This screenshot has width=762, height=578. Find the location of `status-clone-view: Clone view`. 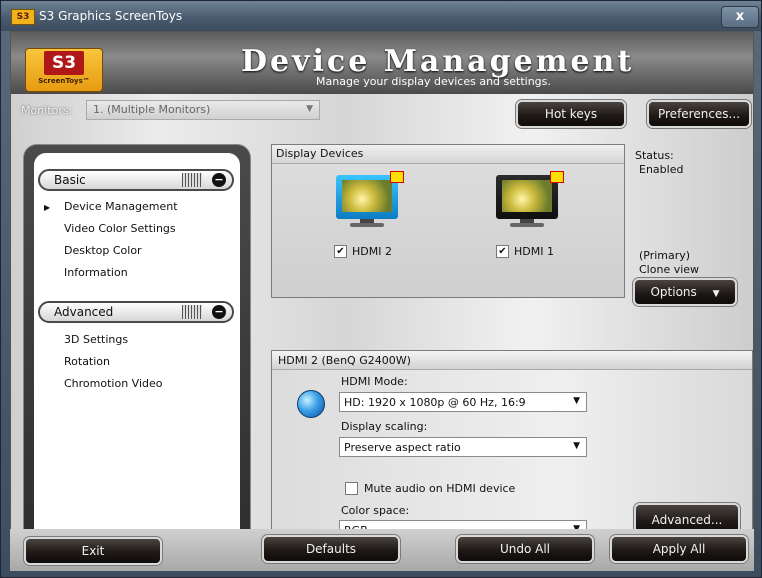

status-clone-view: Clone view is located at coordinates (669, 269).